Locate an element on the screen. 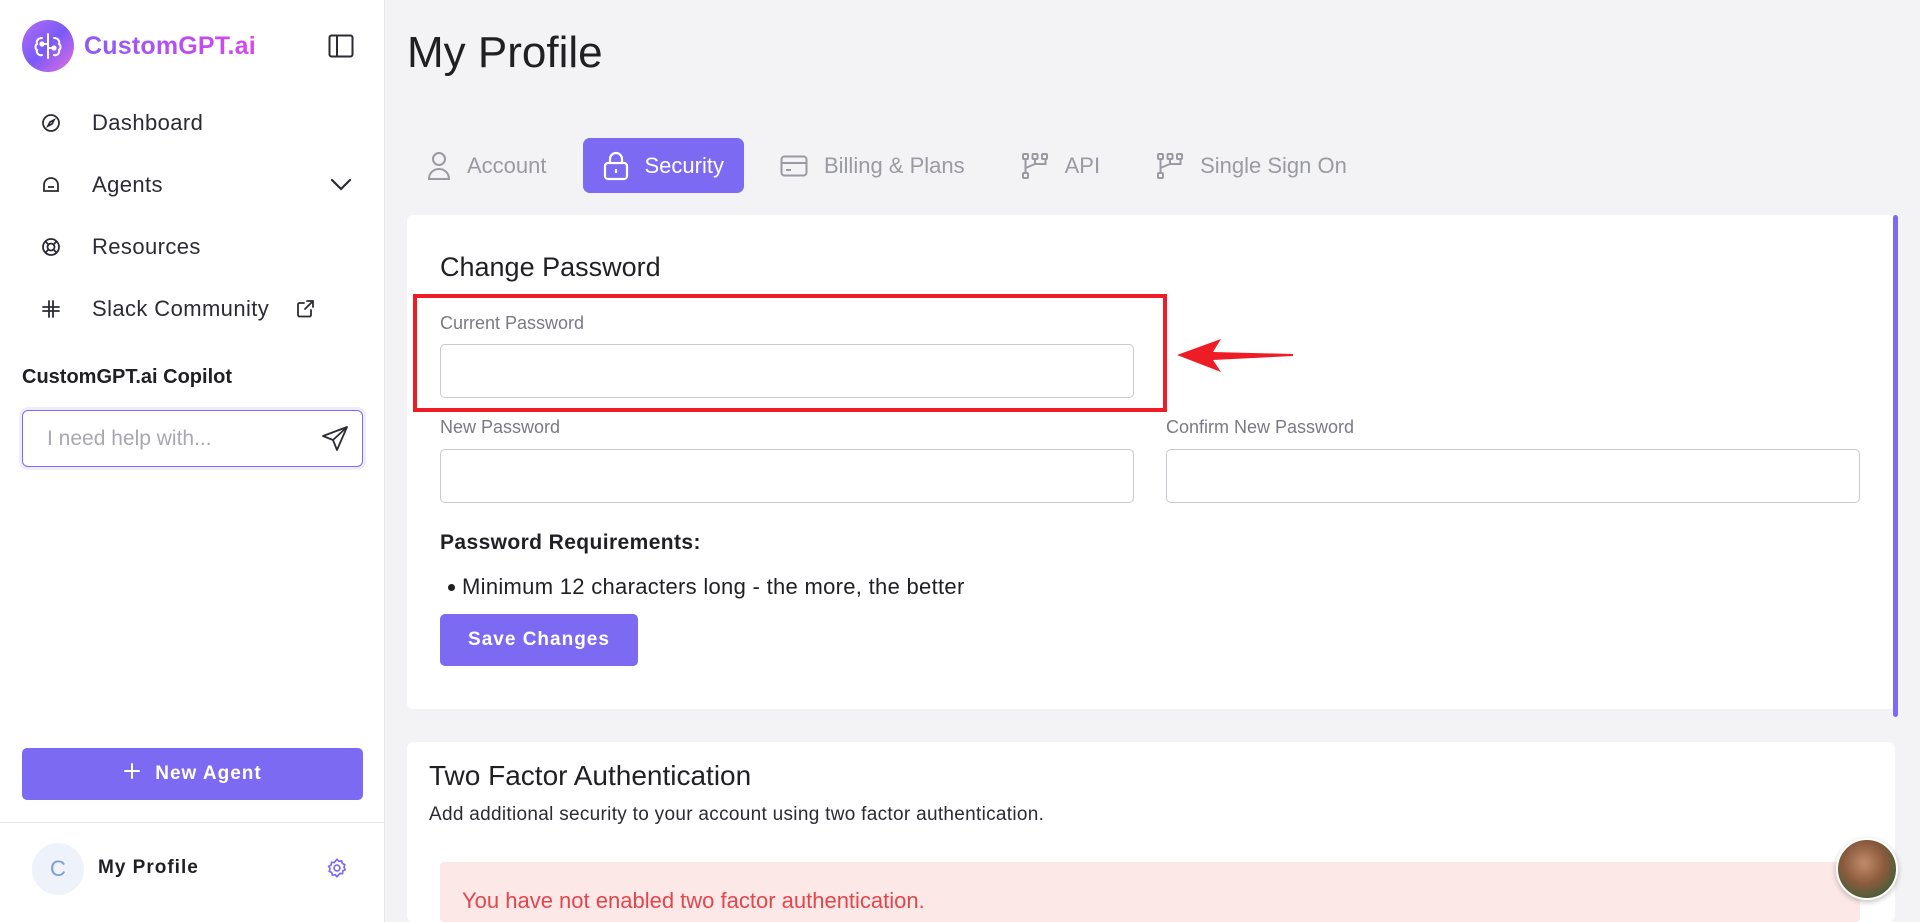  confirm-password-input is located at coordinates (1513, 476).